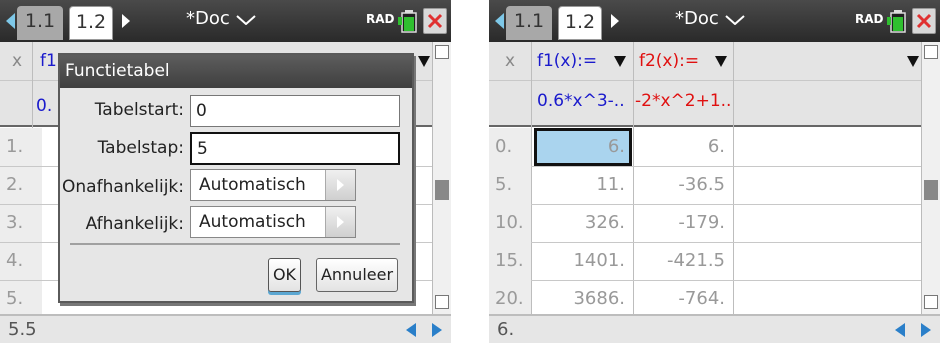 The height and width of the screenshot is (343, 940). I want to click on ok-button: OK, so click(284, 275).